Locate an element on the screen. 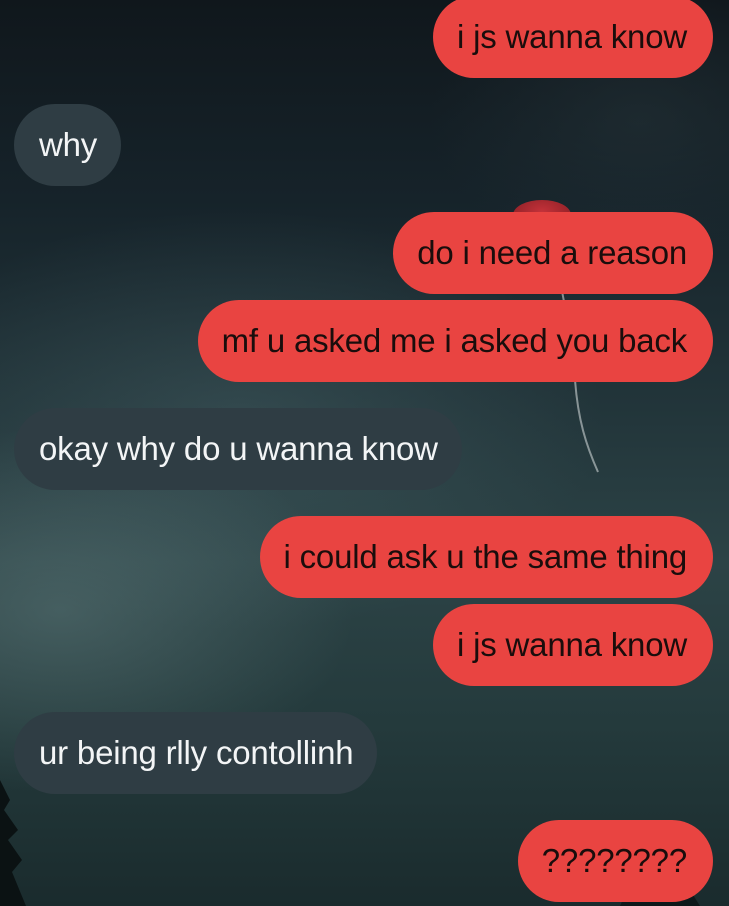 Image resolution: width=729 pixels, height=906 pixels. message-bubble-sent: i could ask u the same thing is located at coordinates (486, 557).